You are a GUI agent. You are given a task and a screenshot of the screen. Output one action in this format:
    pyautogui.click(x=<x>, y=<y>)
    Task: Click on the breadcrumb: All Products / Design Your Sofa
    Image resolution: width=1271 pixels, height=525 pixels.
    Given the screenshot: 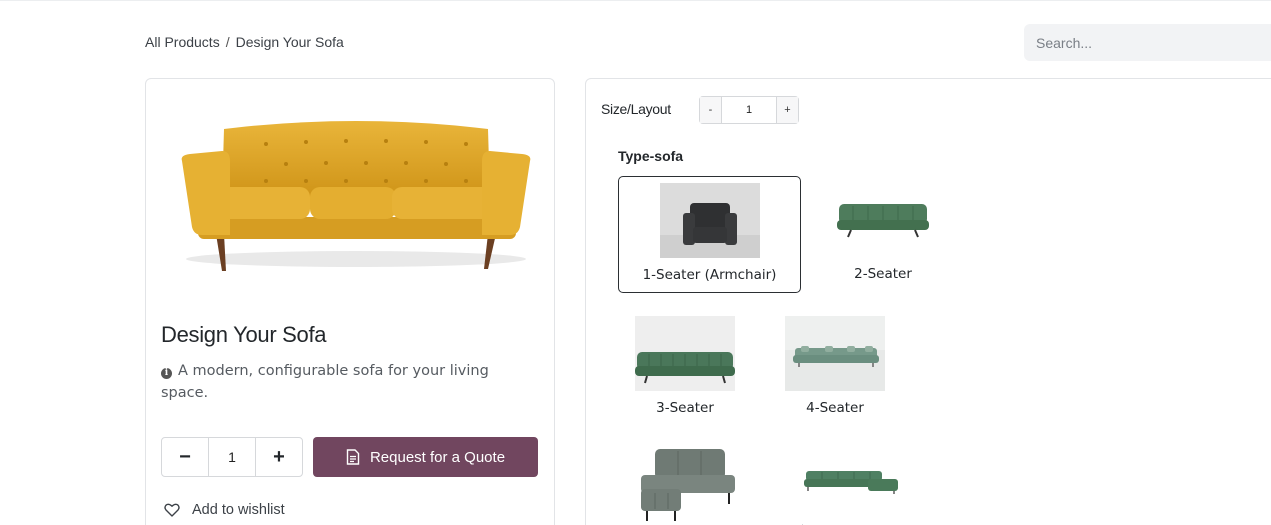 What is the action you would take?
    pyautogui.click(x=244, y=42)
    